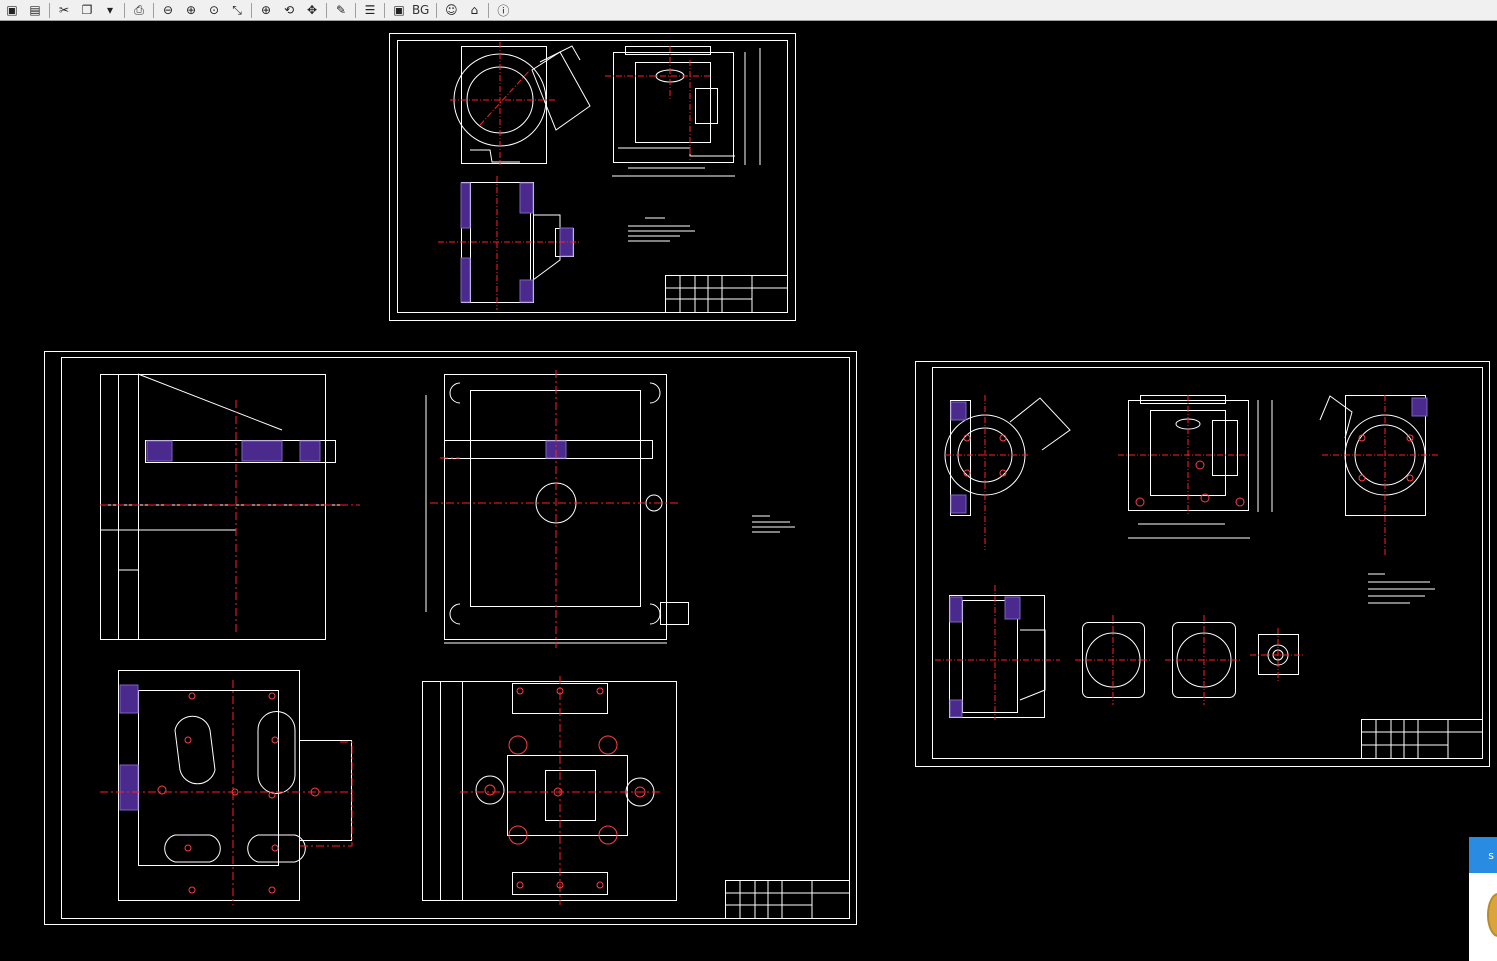  I want to click on assembly-view-side, so click(230, 506).